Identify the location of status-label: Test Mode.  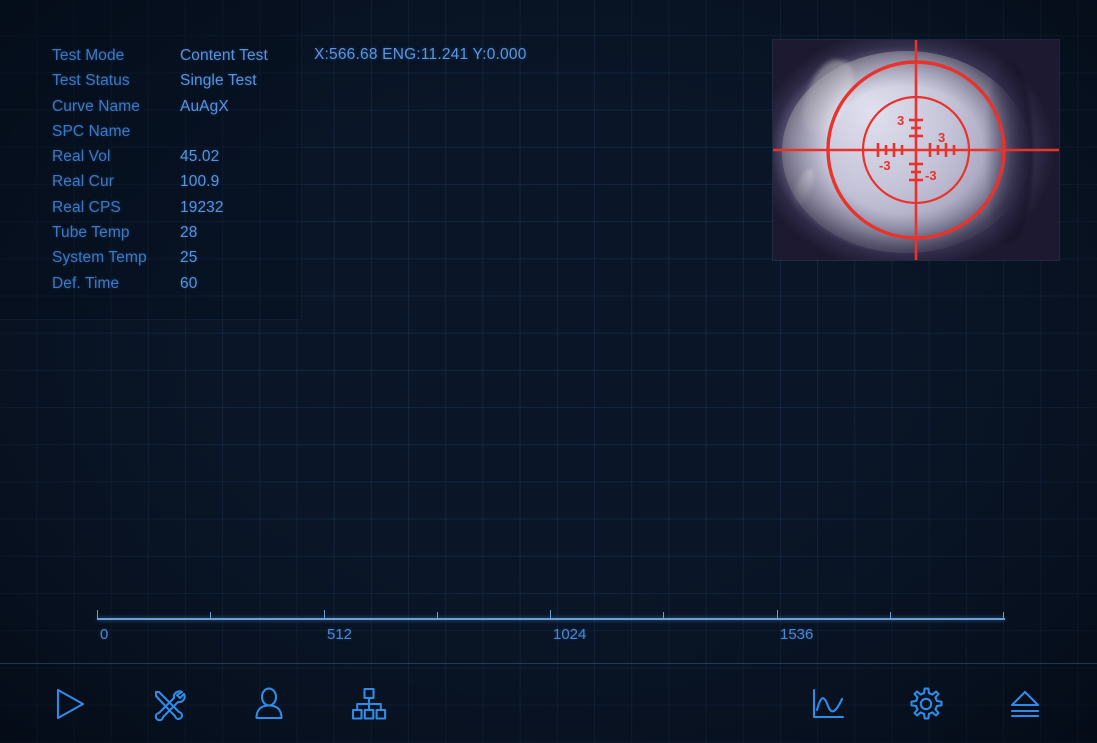
(88, 55).